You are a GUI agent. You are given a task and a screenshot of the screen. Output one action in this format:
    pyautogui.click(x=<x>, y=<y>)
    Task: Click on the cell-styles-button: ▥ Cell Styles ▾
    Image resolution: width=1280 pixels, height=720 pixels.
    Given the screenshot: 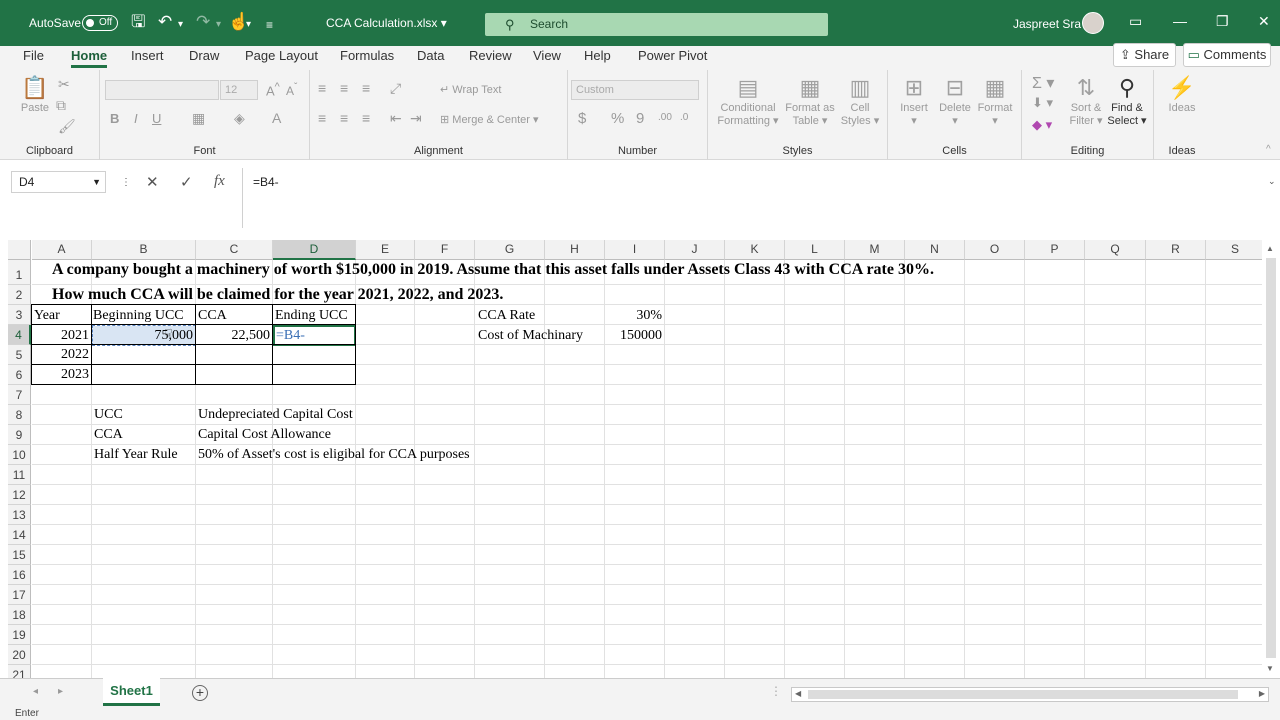 What is the action you would take?
    pyautogui.click(x=860, y=100)
    